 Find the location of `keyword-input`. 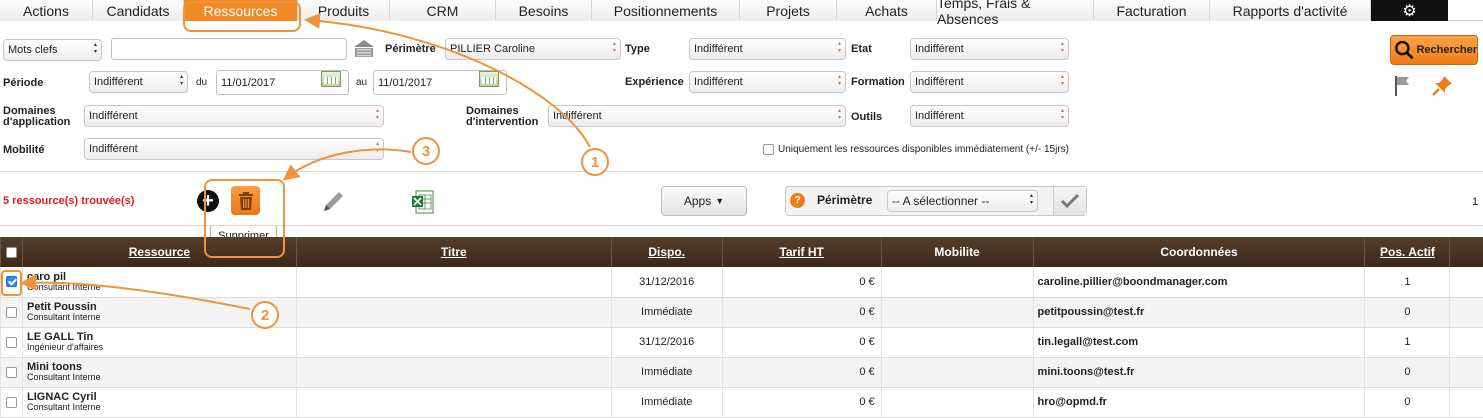

keyword-input is located at coordinates (229, 49).